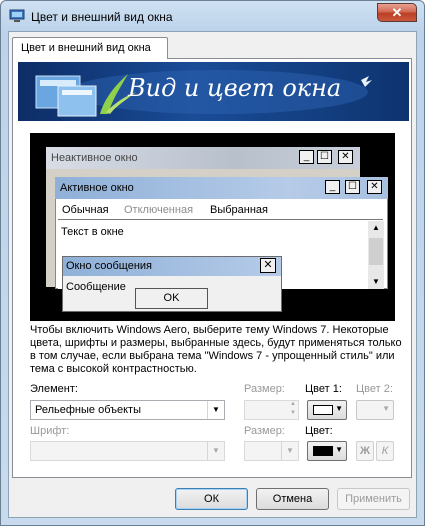 This screenshot has height=526, width=425. I want to click on scroll-thumb, so click(376, 251).